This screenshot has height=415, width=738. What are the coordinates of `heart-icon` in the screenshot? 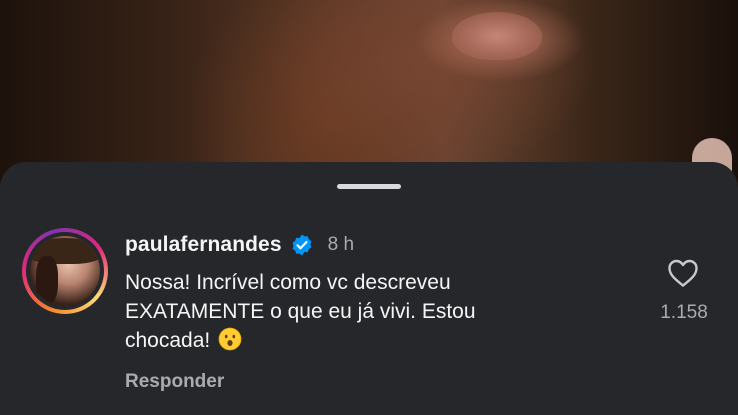 It's located at (683, 273).